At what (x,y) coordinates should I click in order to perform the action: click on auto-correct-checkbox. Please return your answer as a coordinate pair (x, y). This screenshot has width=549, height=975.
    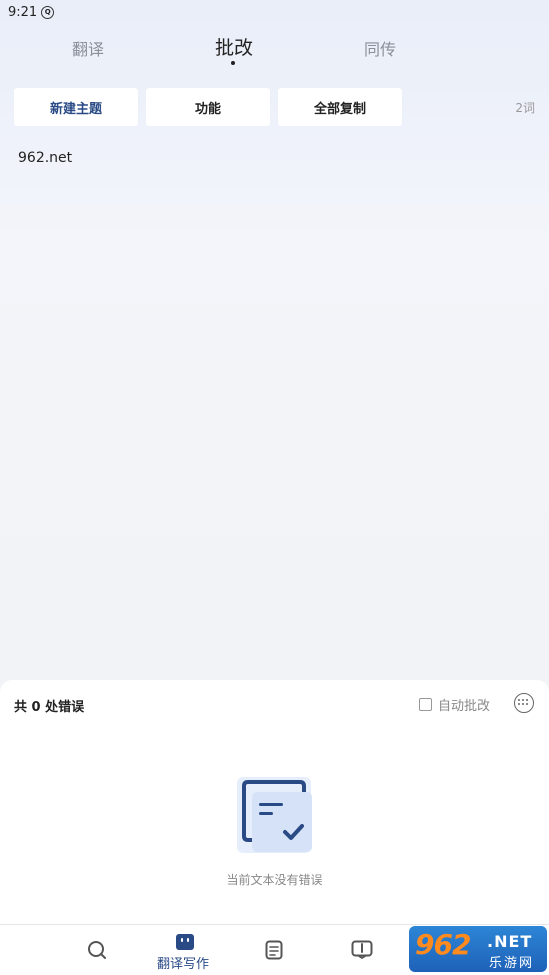
    Looking at the image, I should click on (425, 704).